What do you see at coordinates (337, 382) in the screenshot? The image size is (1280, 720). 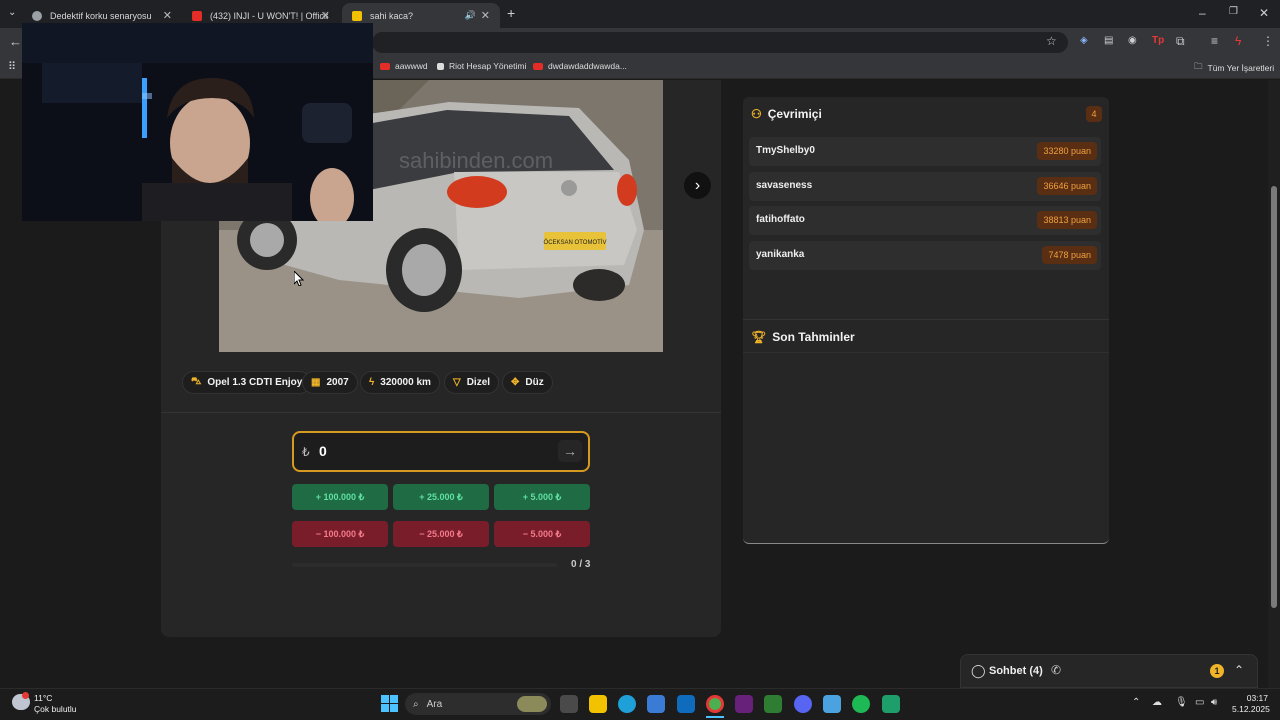 I see `chip-label: 2007` at bounding box center [337, 382].